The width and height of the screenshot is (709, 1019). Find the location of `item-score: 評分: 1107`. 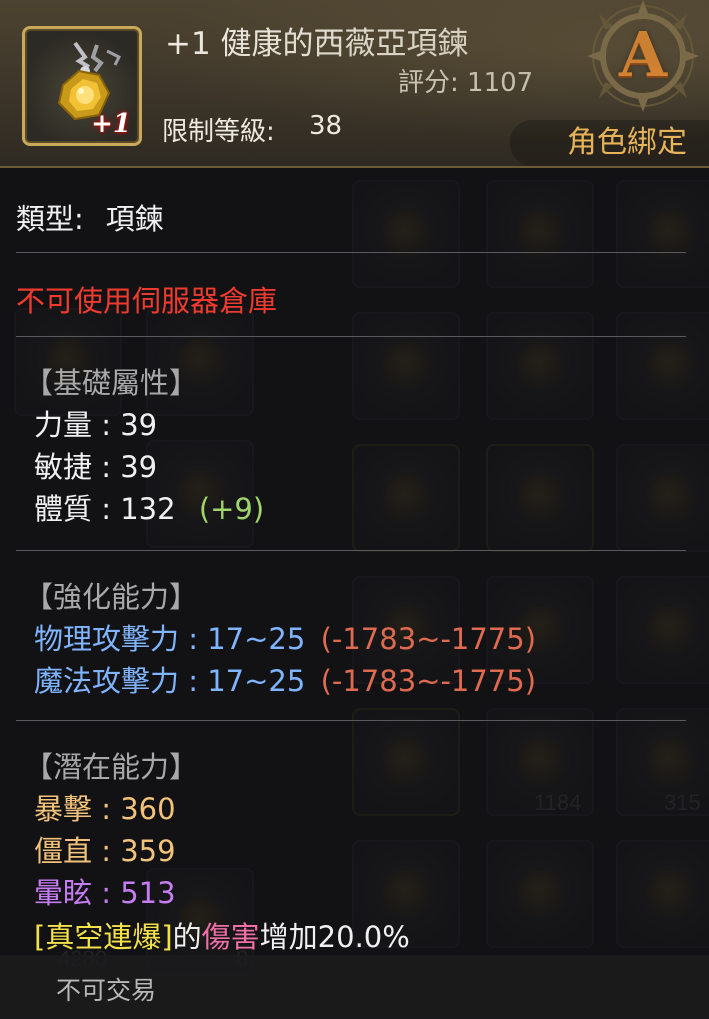

item-score: 評分: 1107 is located at coordinates (465, 80).